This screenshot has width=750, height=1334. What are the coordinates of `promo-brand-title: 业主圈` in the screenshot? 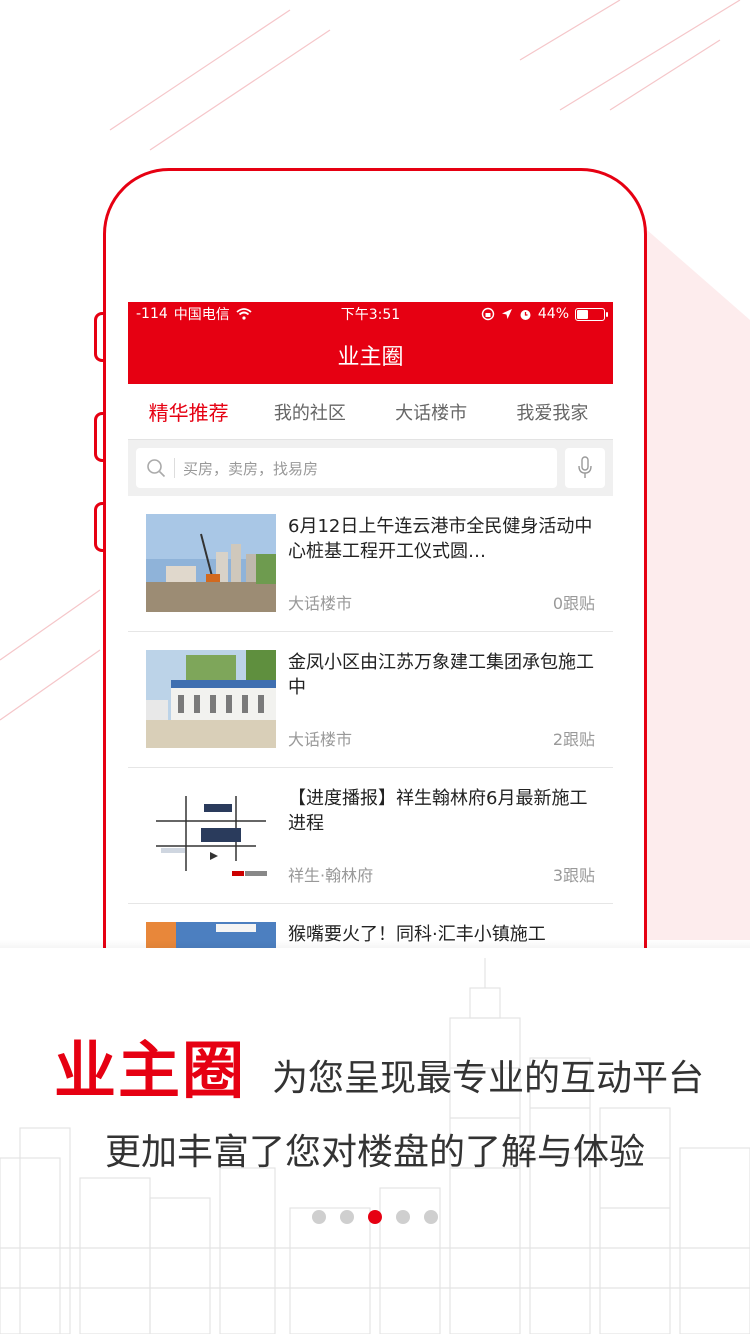 It's located at (150, 1070).